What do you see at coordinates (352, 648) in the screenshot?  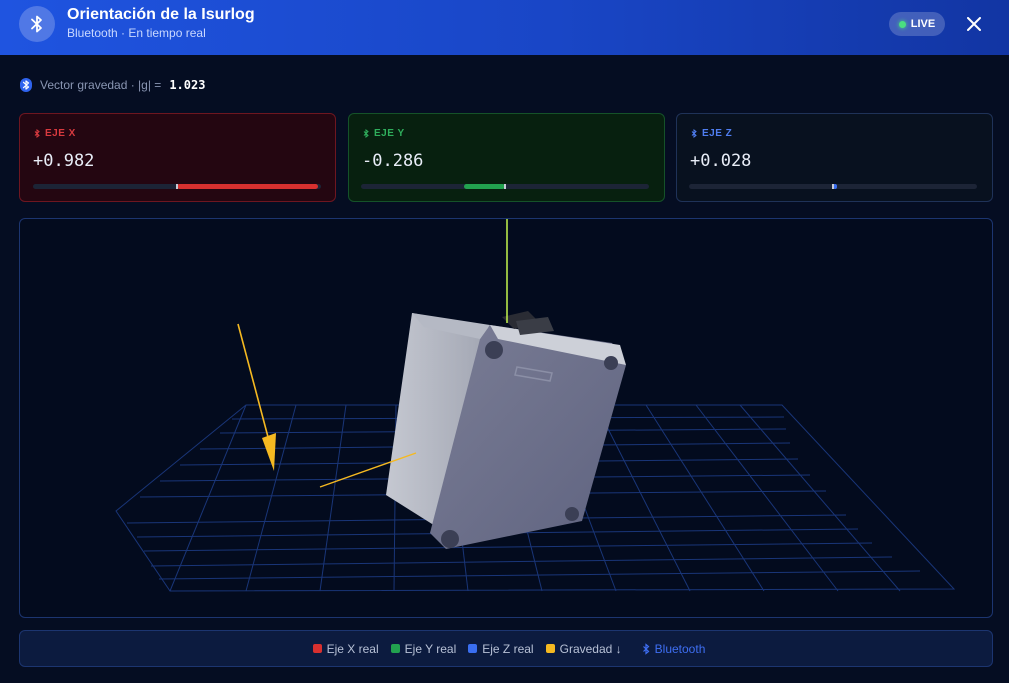 I see `legend-label: Eje X real` at bounding box center [352, 648].